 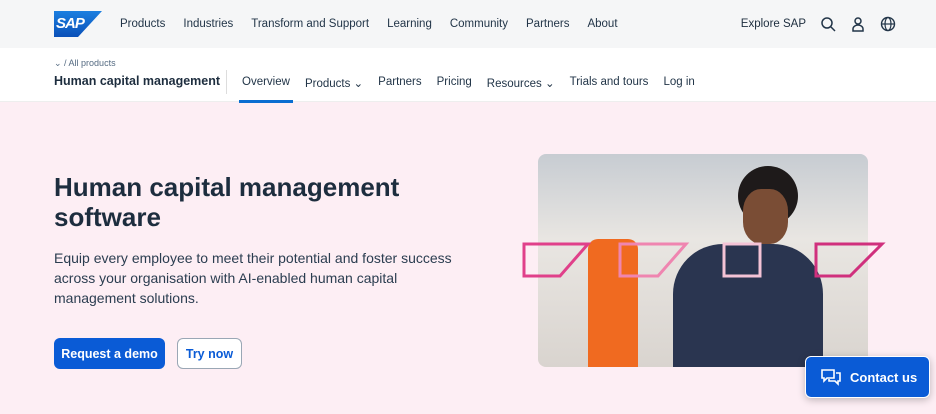 I want to click on sap-logo: SAP, so click(x=78, y=24).